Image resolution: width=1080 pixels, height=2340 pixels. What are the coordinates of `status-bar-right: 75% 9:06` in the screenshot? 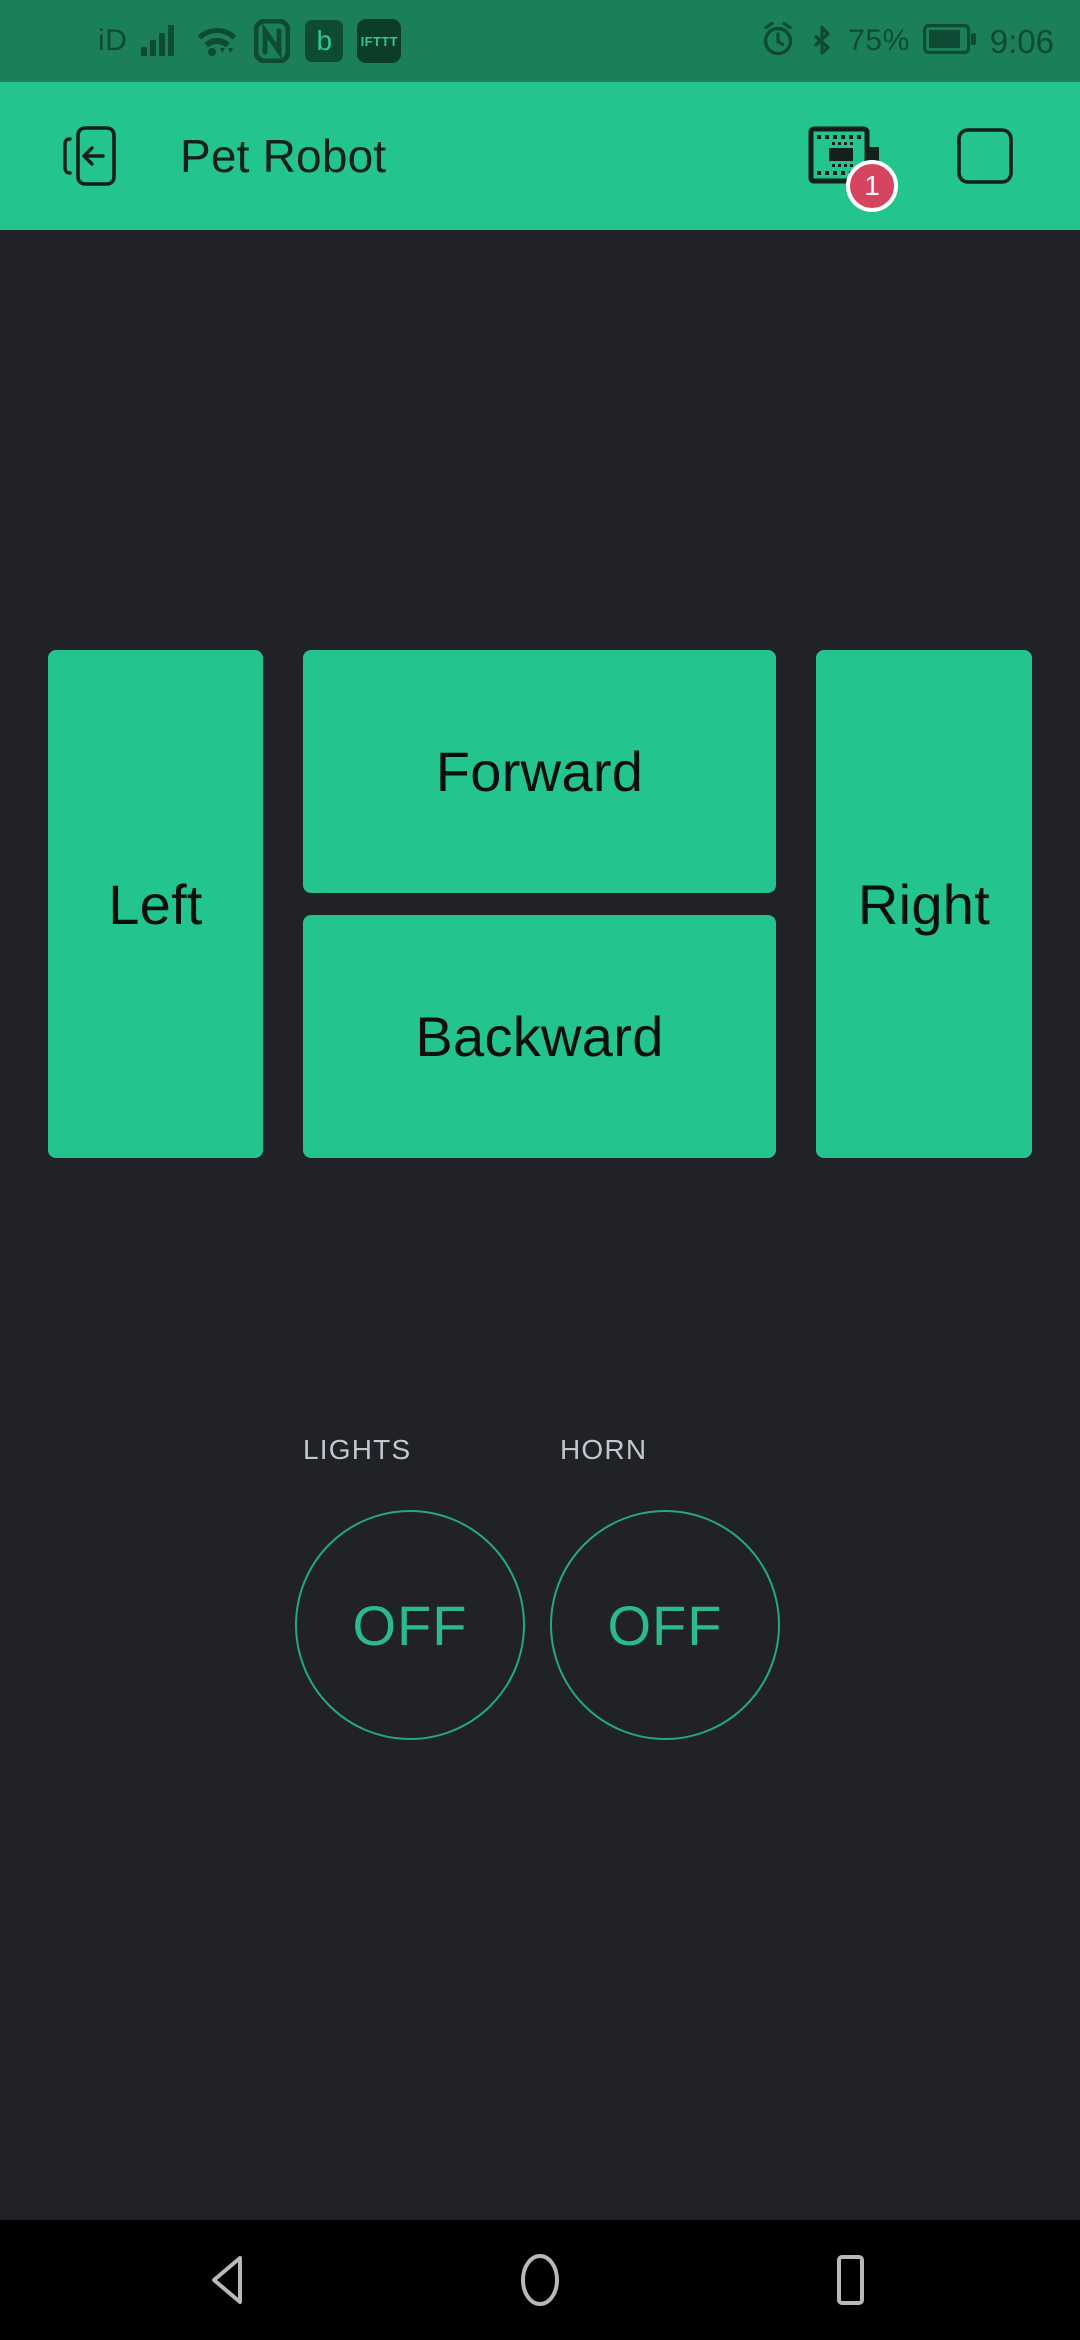 It's located at (907, 41).